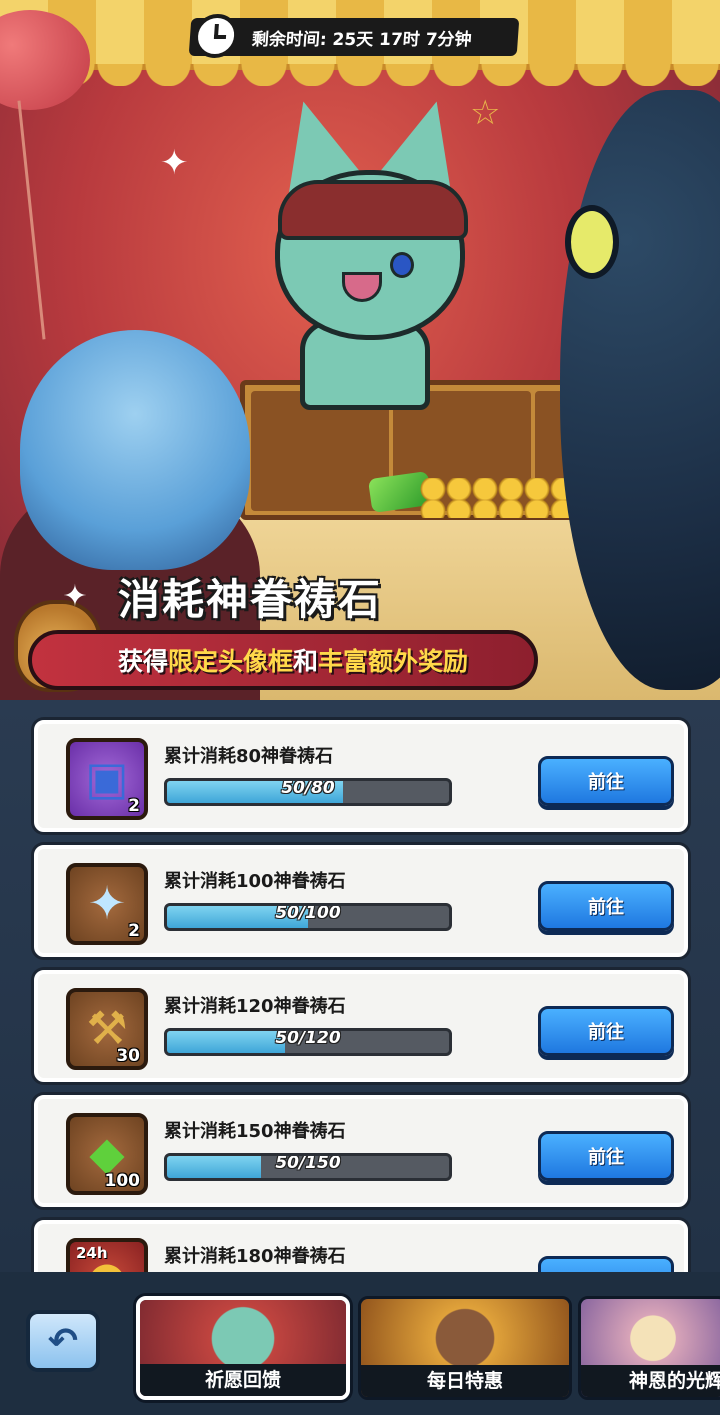 The height and width of the screenshot is (1415, 720). What do you see at coordinates (373, 210) in the screenshot?
I see `shopkeeper-bandana` at bounding box center [373, 210].